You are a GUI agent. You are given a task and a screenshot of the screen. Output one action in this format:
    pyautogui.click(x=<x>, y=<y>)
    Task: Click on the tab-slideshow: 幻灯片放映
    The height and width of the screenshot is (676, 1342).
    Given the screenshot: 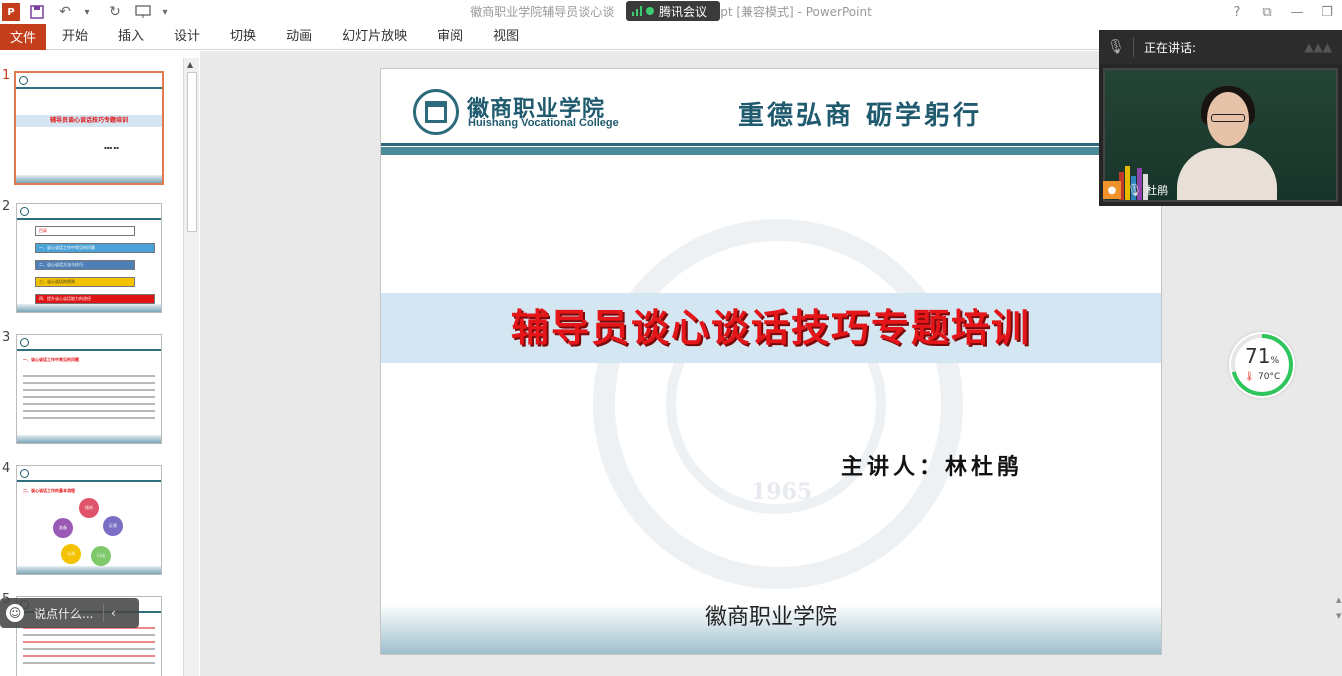 What is the action you would take?
    pyautogui.click(x=374, y=37)
    